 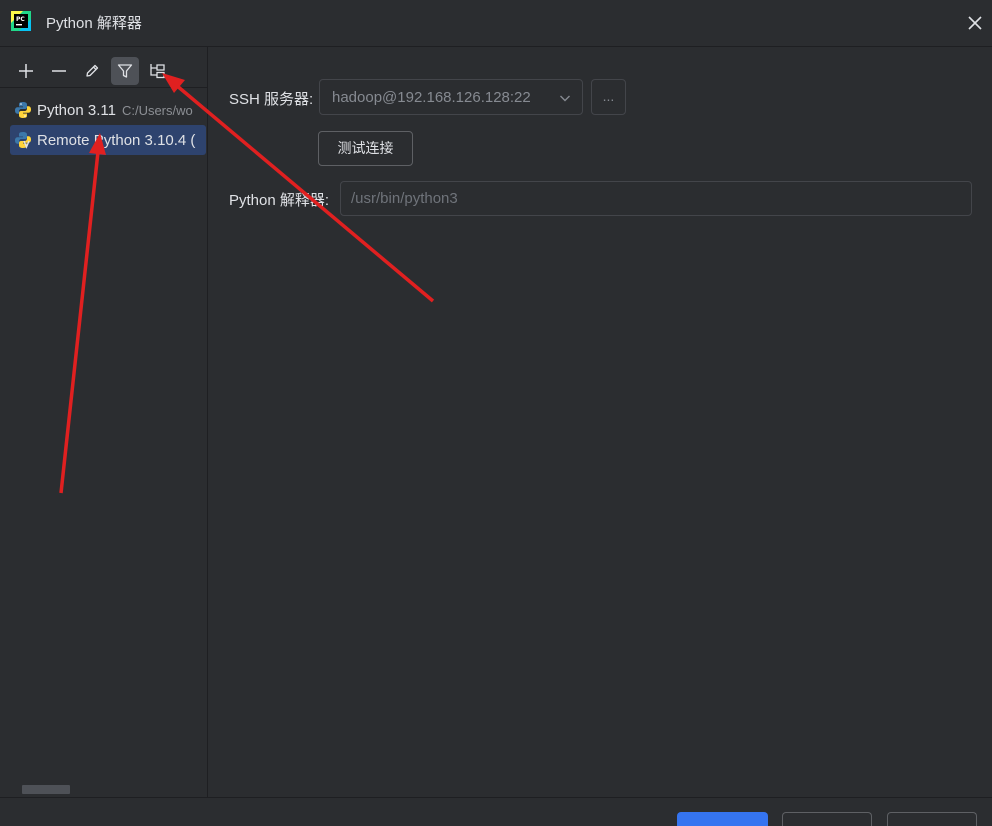 I want to click on footer-divider, so click(x=496, y=797).